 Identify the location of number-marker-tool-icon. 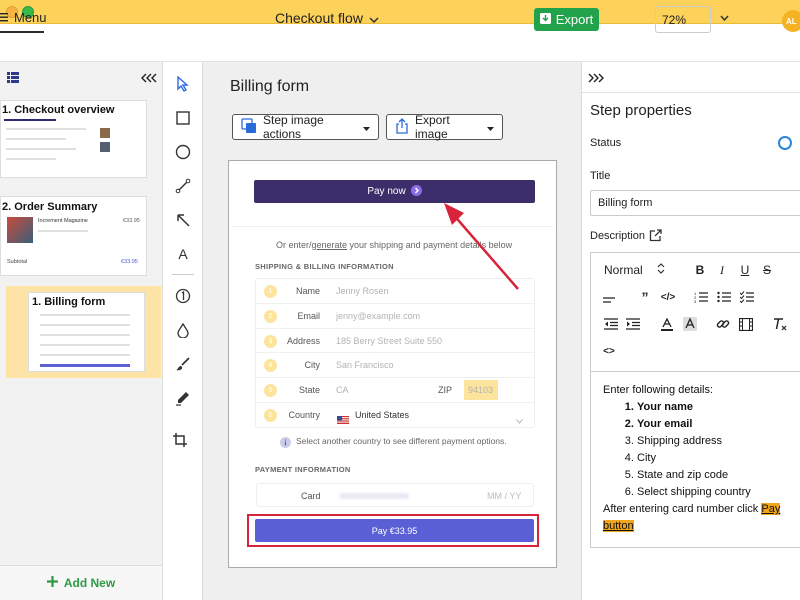
(183, 296).